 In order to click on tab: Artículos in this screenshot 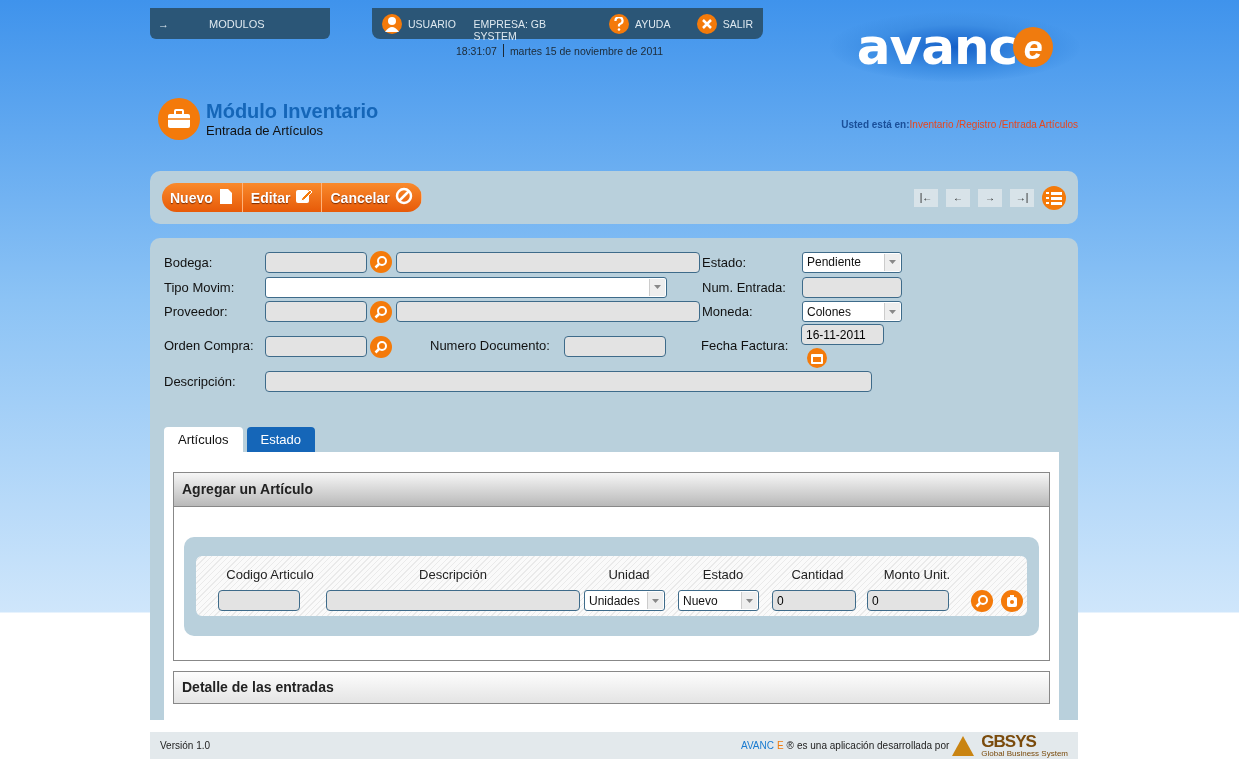, I will do `click(203, 439)`.